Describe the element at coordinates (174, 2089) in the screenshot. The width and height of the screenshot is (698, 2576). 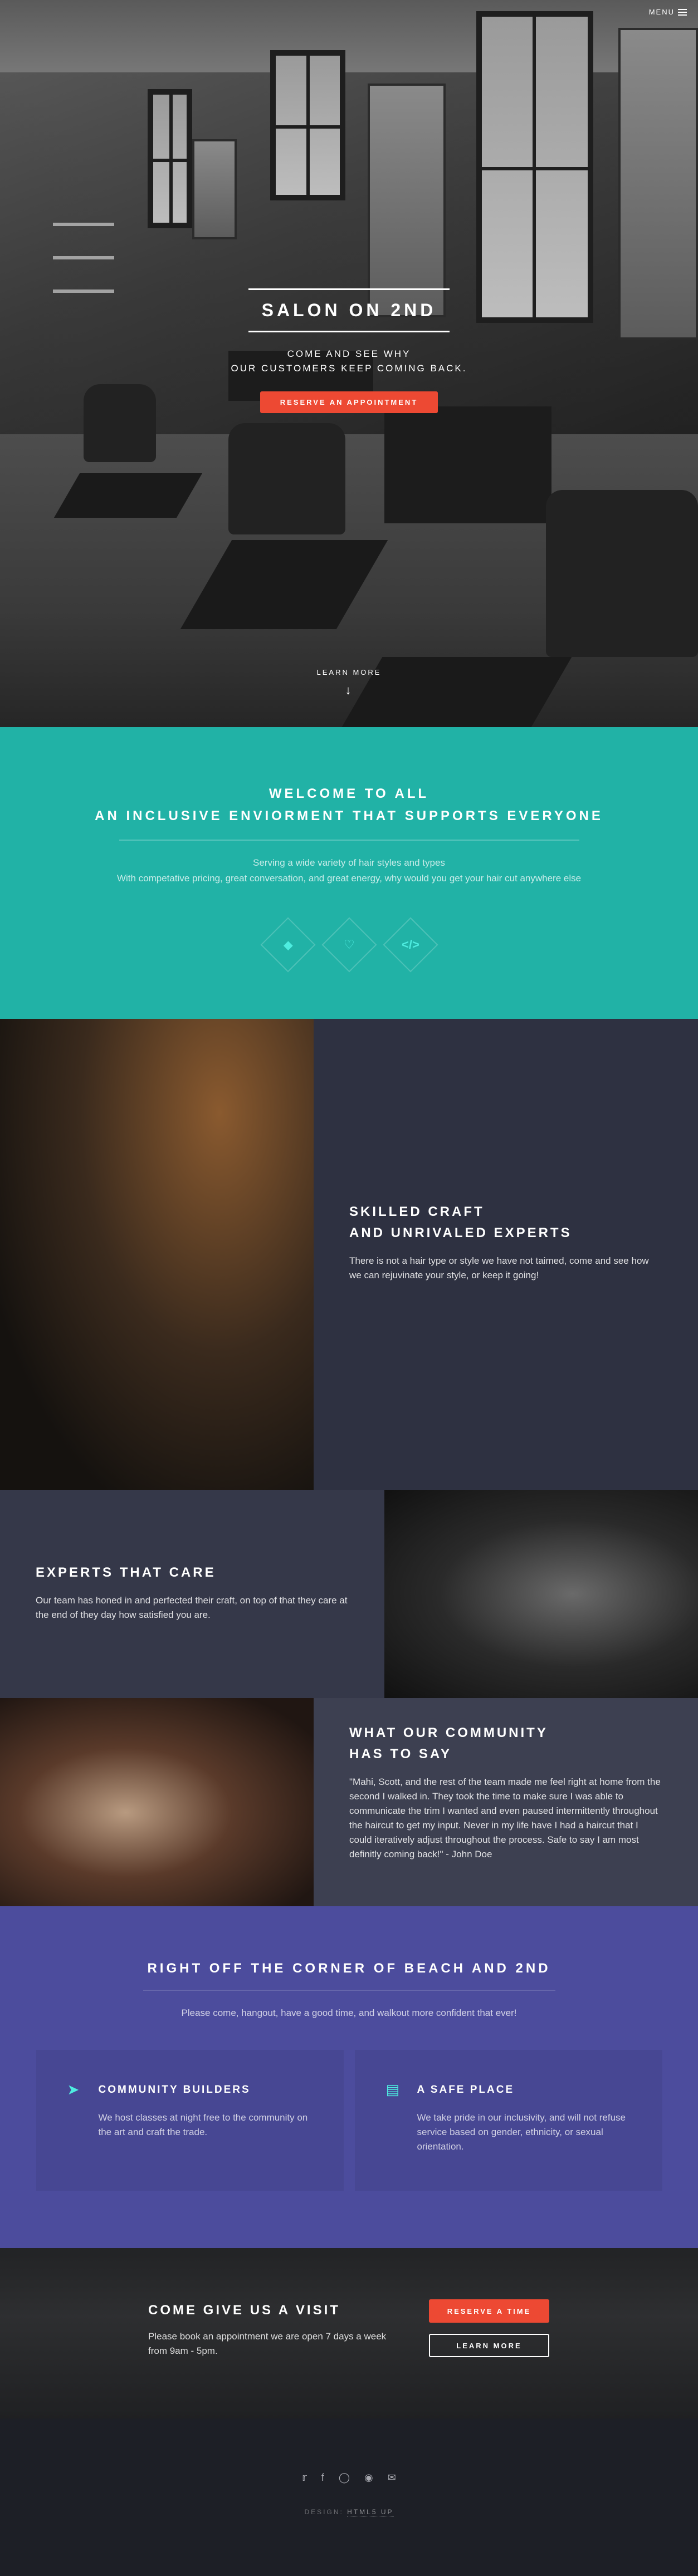
I see `feature-title: COMMUNITY BUILDERS` at that location.